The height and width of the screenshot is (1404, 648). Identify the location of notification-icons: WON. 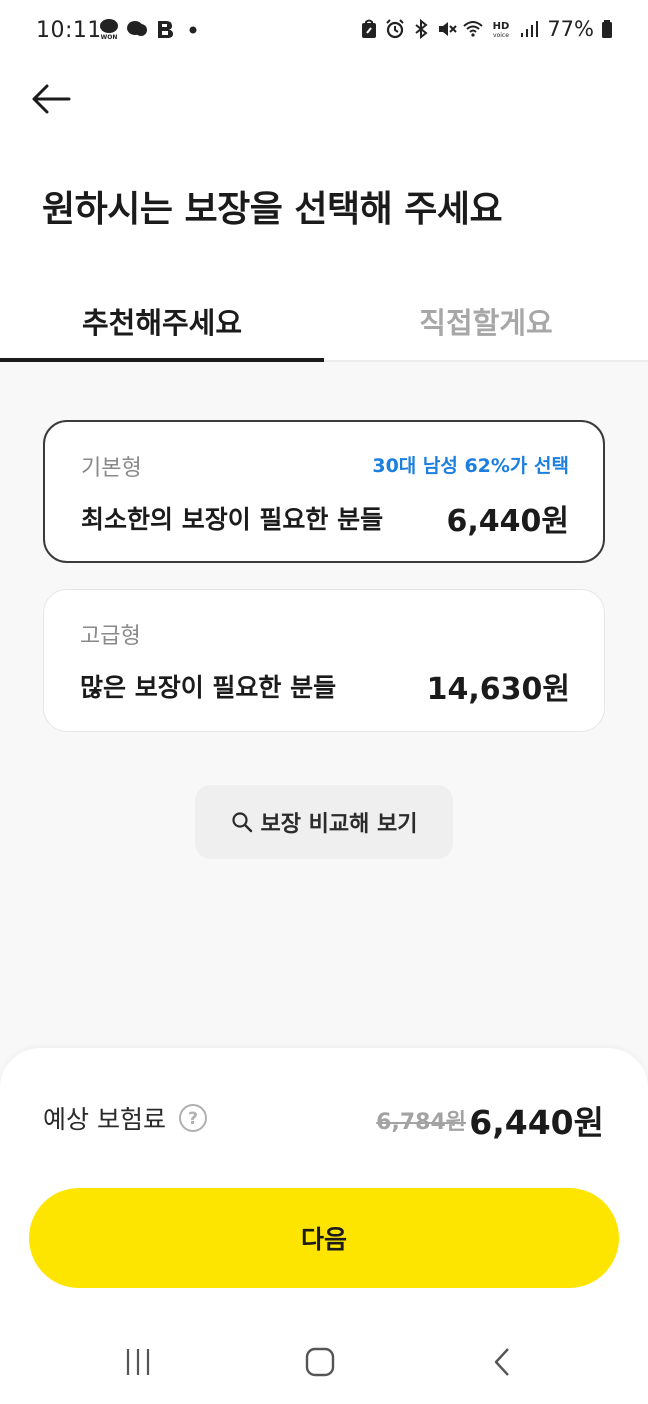
(151, 29).